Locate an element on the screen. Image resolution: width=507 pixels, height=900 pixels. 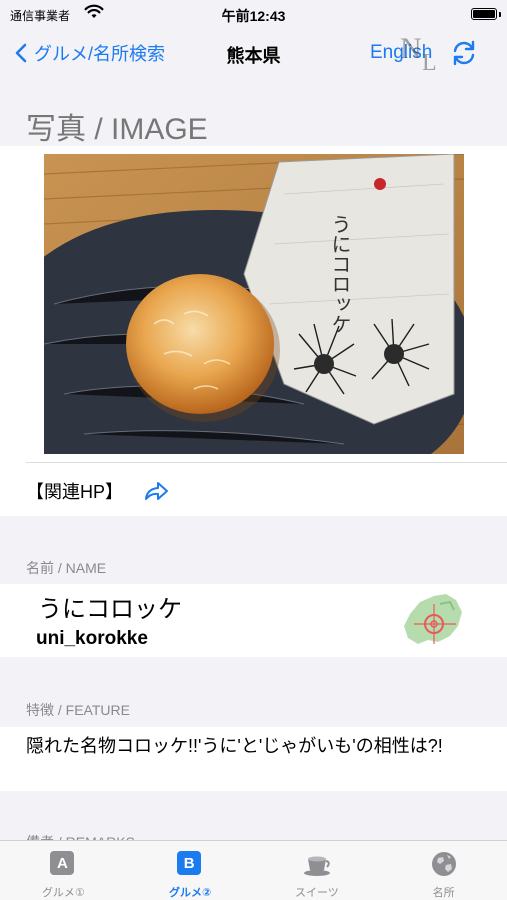
related-hp-row: 【関連HP】 is located at coordinates (97, 491).